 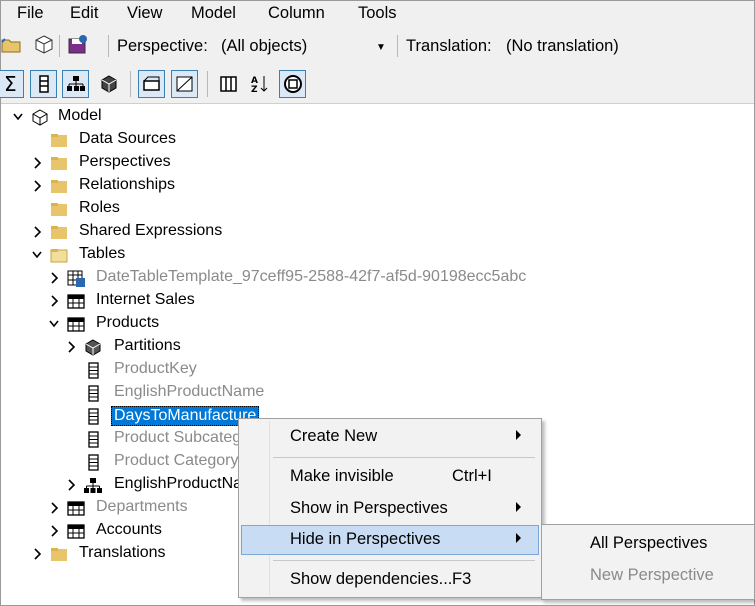 I want to click on sort-az-icon: AZ, so click(x=259, y=85).